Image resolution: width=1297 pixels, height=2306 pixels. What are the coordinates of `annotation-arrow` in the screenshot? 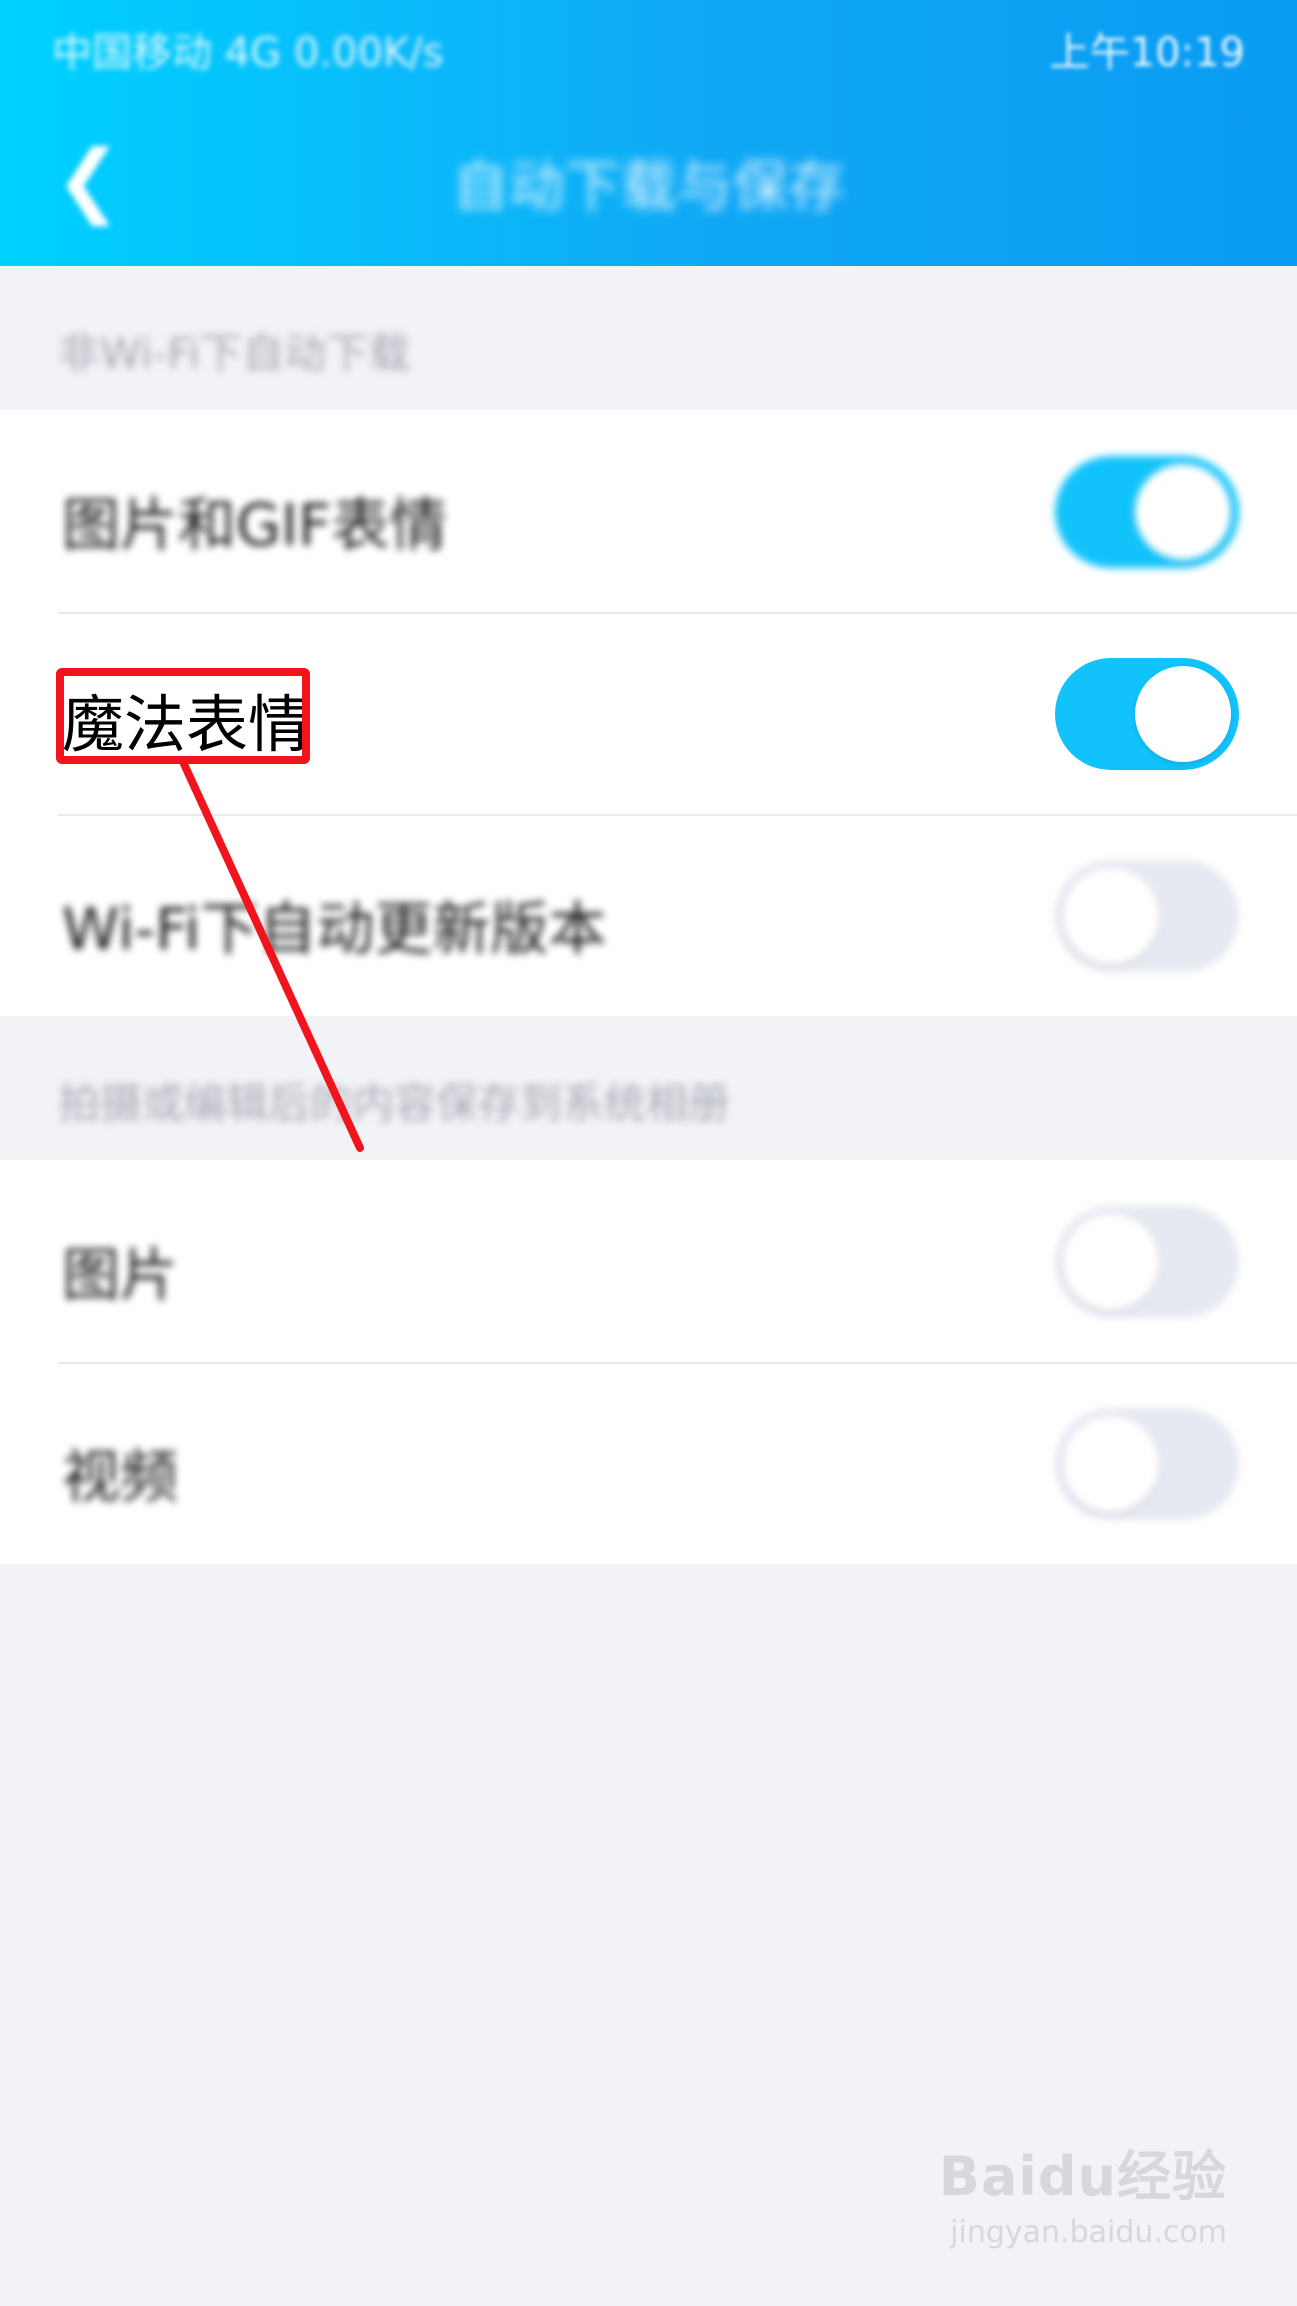 It's located at (272, 956).